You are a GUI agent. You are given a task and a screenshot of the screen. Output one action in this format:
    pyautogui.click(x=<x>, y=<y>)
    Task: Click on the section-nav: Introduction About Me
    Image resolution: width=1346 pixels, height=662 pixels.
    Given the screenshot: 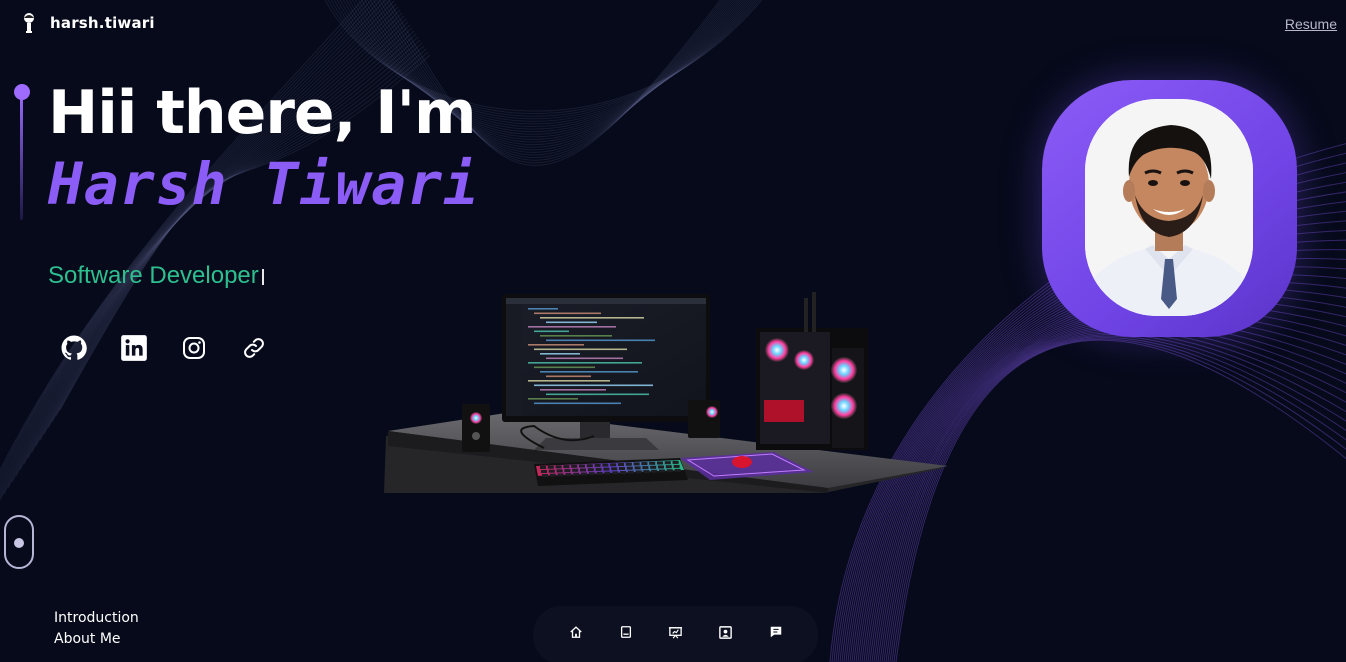 What is the action you would take?
    pyautogui.click(x=96, y=629)
    